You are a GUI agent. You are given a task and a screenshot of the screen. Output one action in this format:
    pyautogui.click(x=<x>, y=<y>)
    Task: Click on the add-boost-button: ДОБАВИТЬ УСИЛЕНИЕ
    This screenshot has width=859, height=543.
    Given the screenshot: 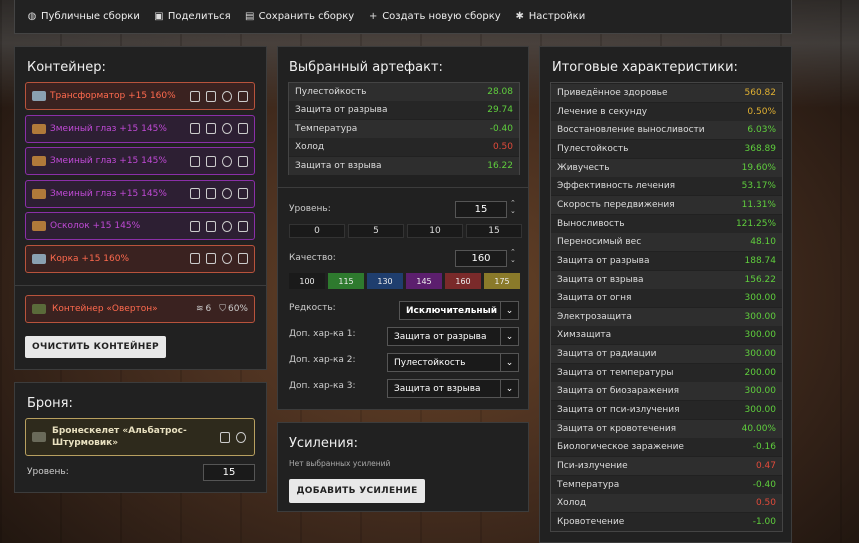 What is the action you would take?
    pyautogui.click(x=357, y=491)
    